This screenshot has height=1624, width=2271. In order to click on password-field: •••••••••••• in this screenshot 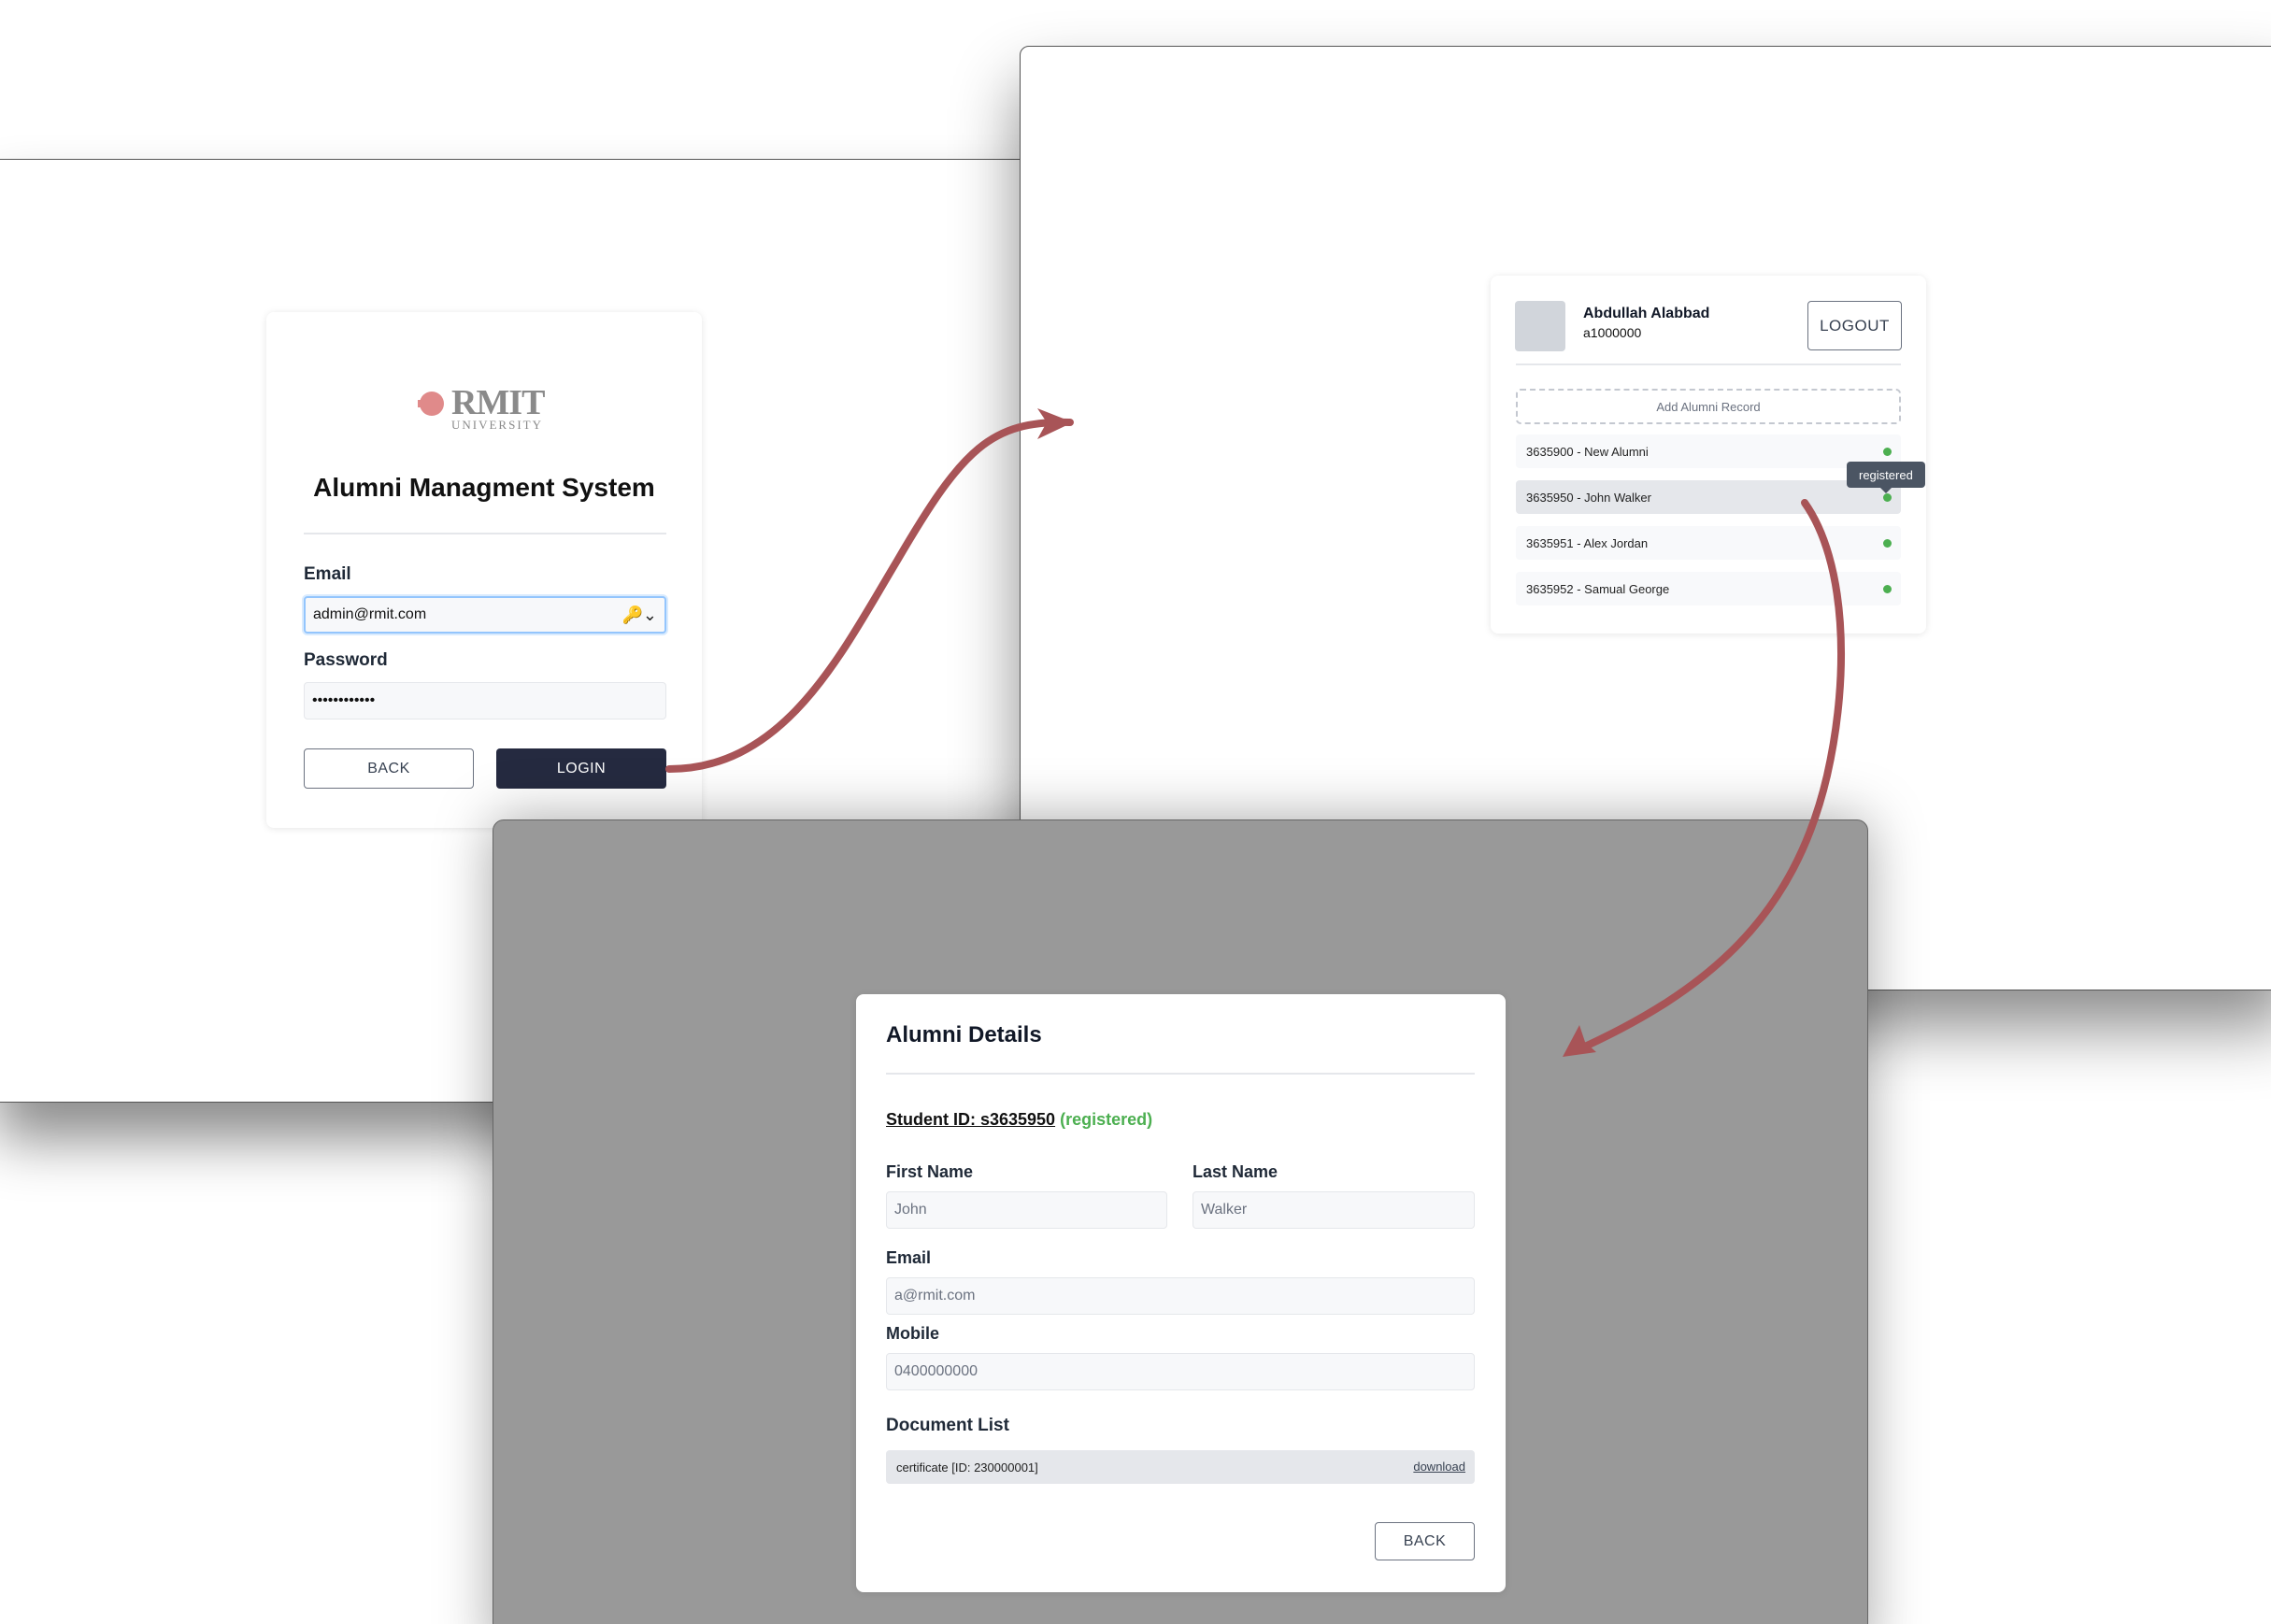, I will do `click(485, 700)`.